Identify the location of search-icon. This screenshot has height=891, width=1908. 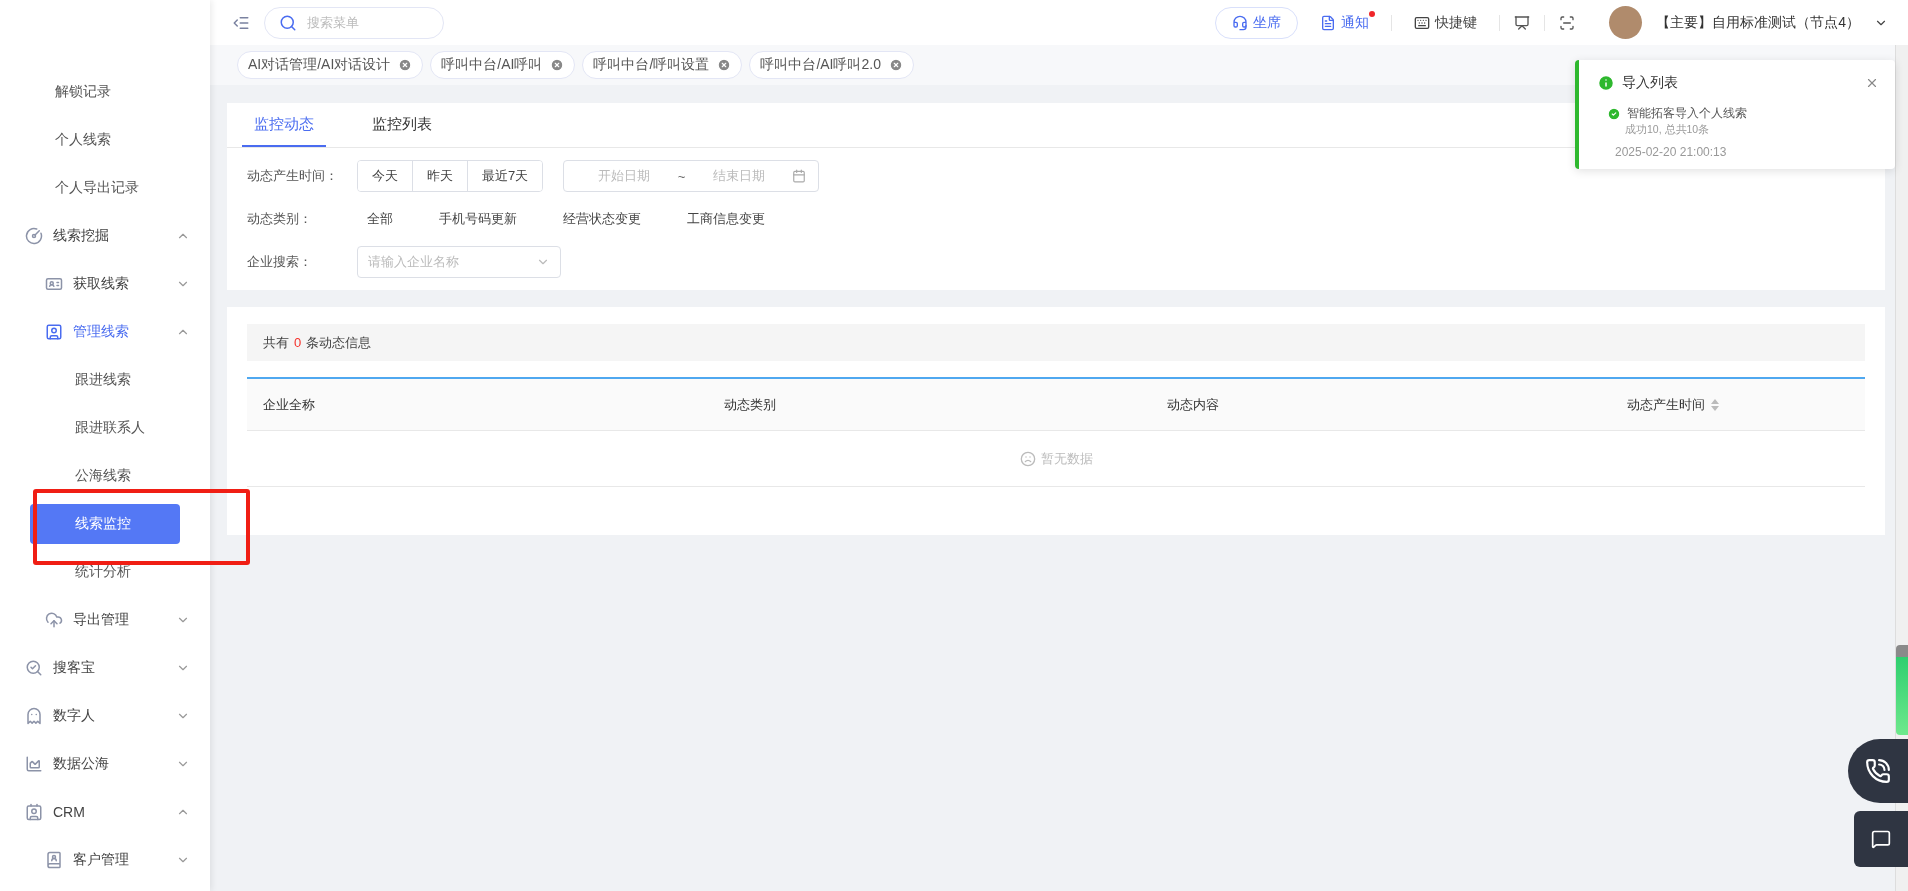
(288, 22).